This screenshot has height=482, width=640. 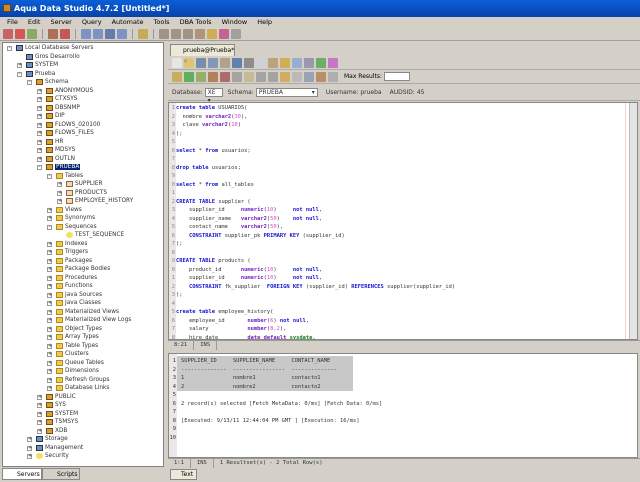 I want to click on format-icon, so click(x=309, y=62).